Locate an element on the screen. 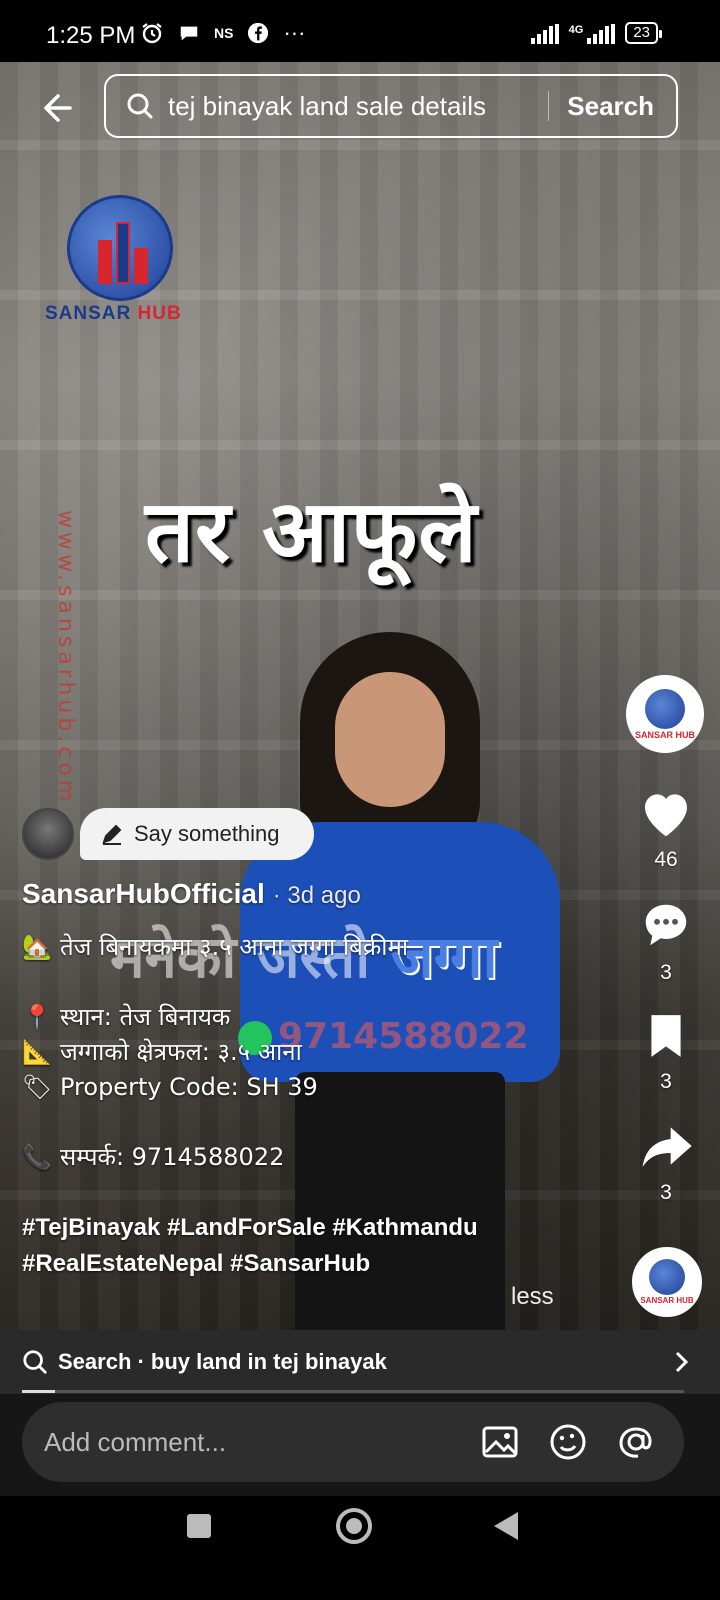 The width and height of the screenshot is (720, 1600). image-icon is located at coordinates (500, 1442).